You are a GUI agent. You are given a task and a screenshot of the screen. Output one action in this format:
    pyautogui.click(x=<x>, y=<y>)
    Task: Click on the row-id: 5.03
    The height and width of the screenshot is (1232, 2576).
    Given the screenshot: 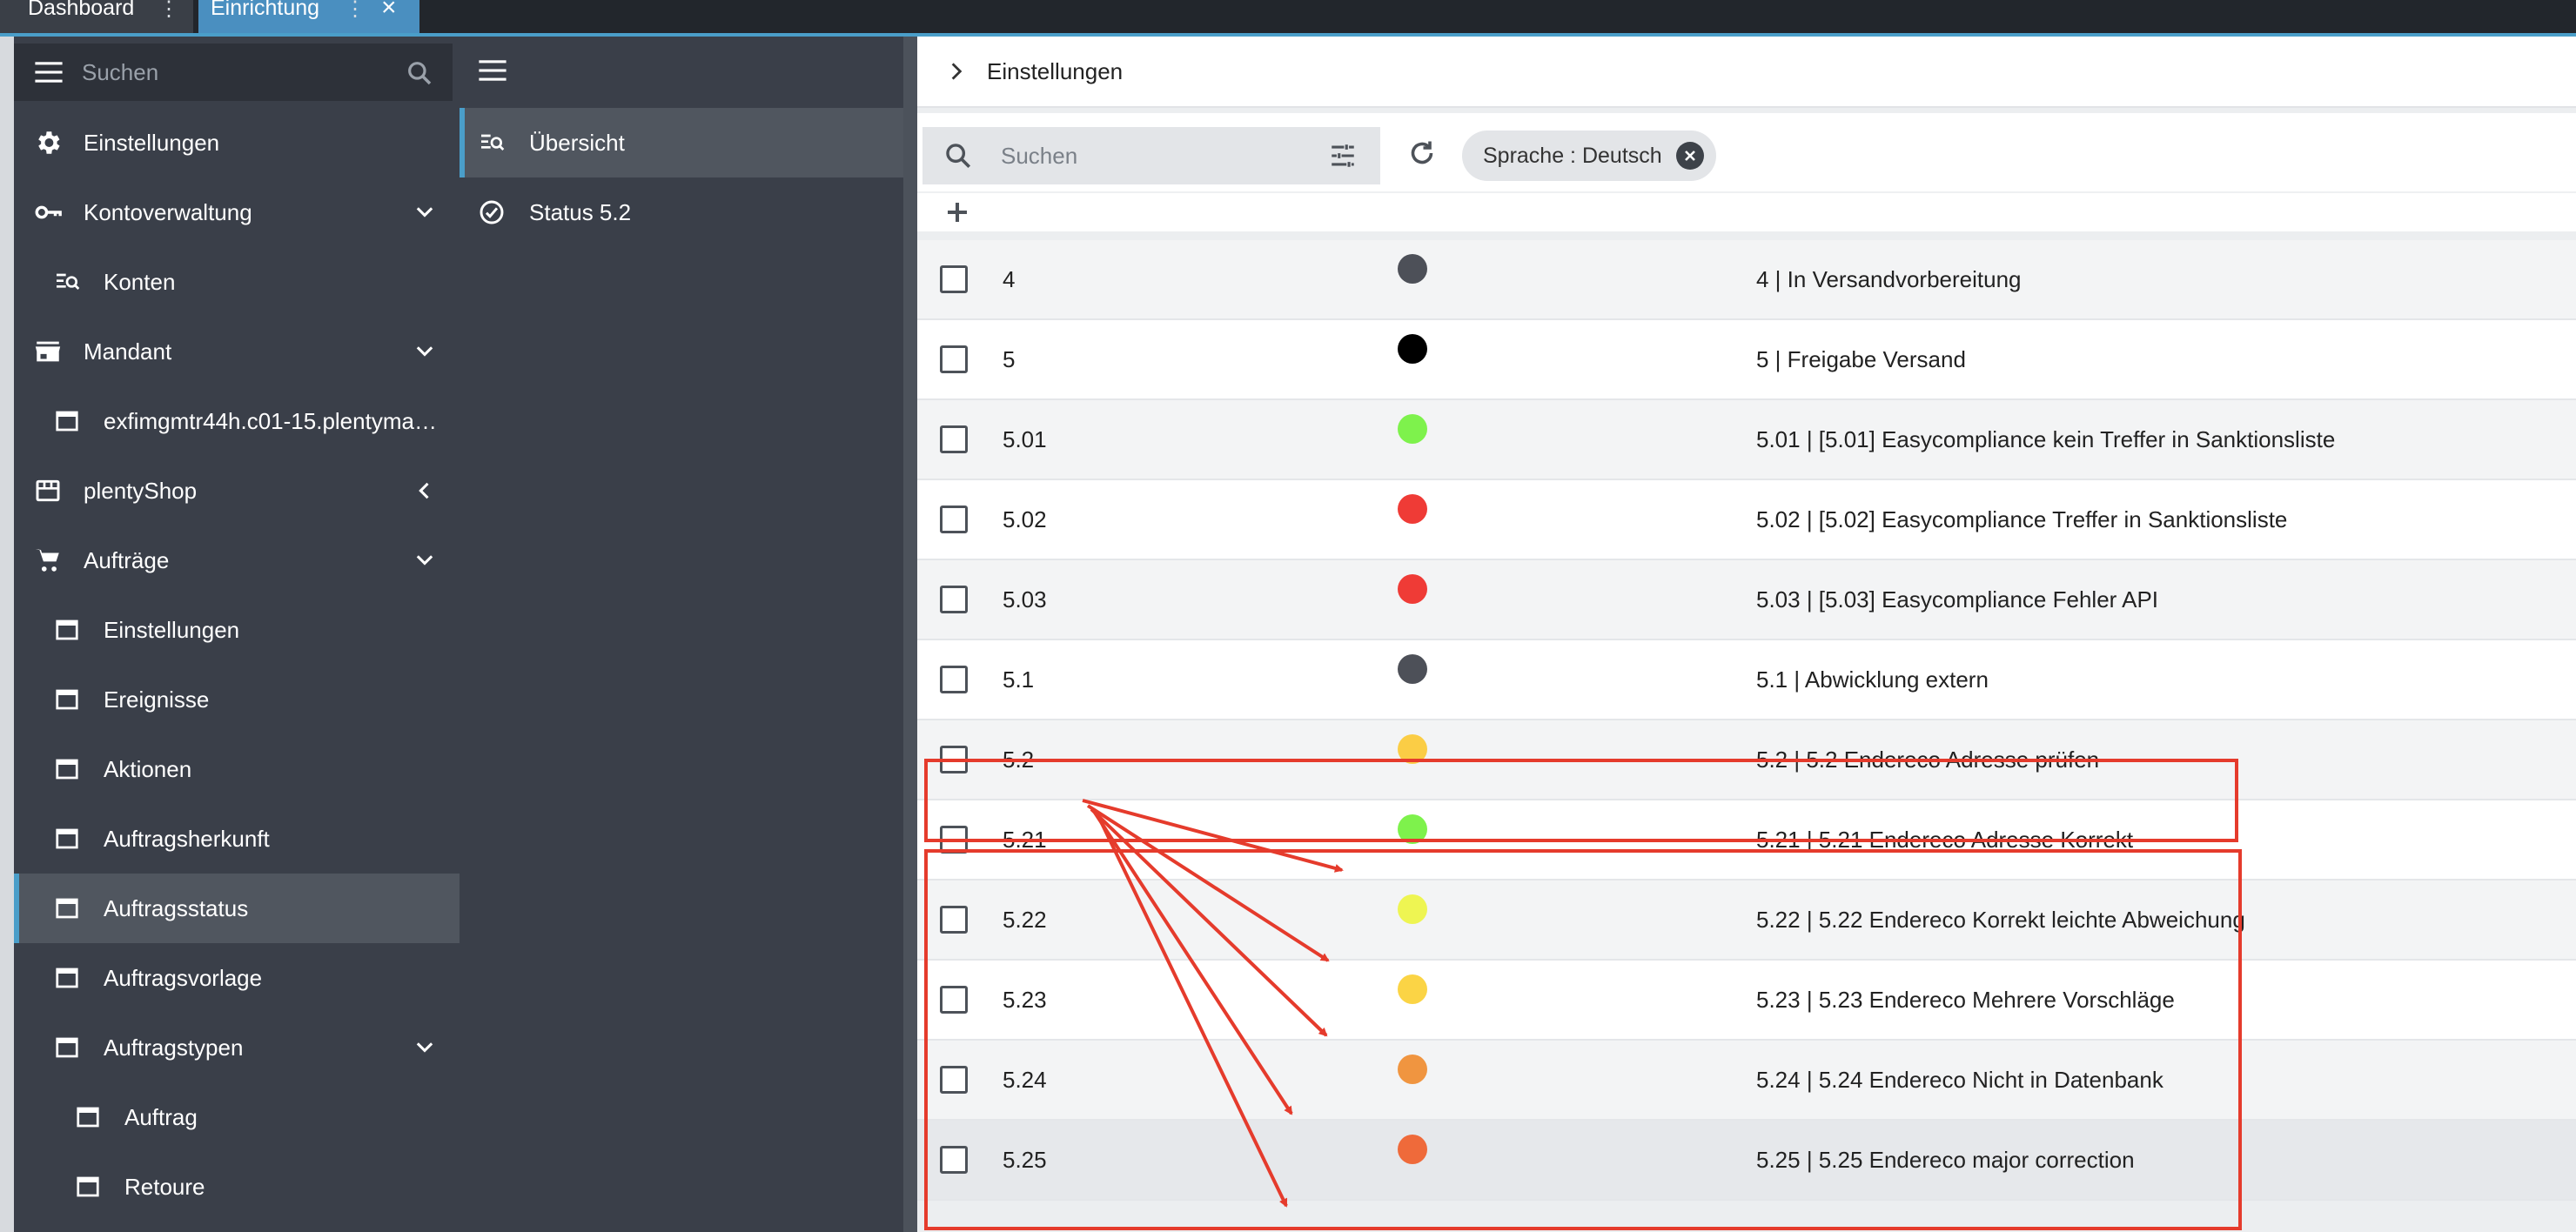 What is the action you would take?
    pyautogui.click(x=1025, y=599)
    